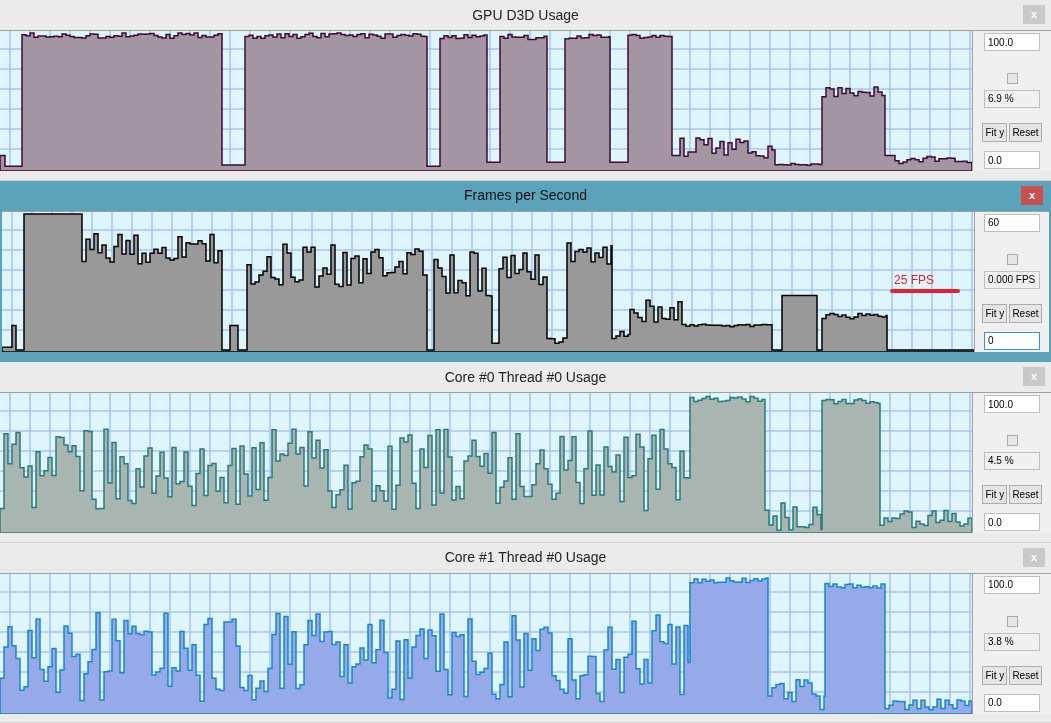  What do you see at coordinates (525, 15) in the screenshot?
I see `panel-title: GPU D3D Usage` at bounding box center [525, 15].